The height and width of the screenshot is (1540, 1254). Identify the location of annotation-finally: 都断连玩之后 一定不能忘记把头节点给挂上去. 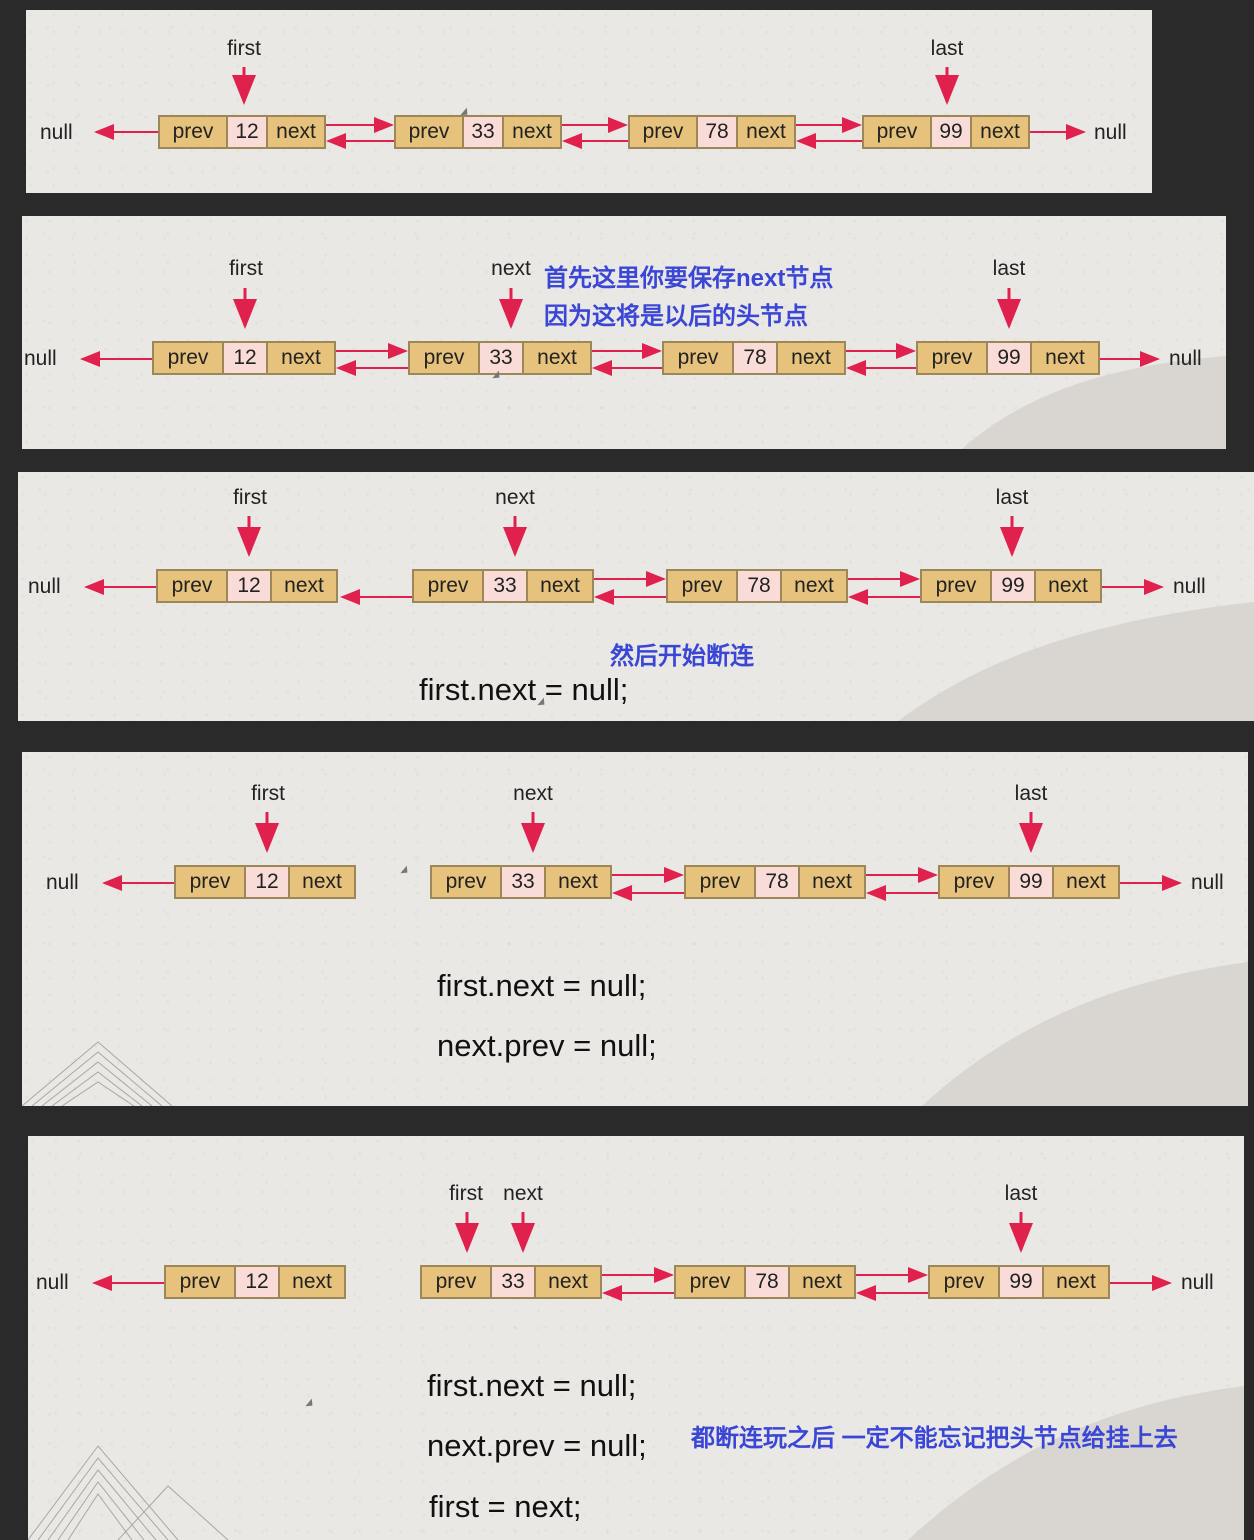
(934, 1438).